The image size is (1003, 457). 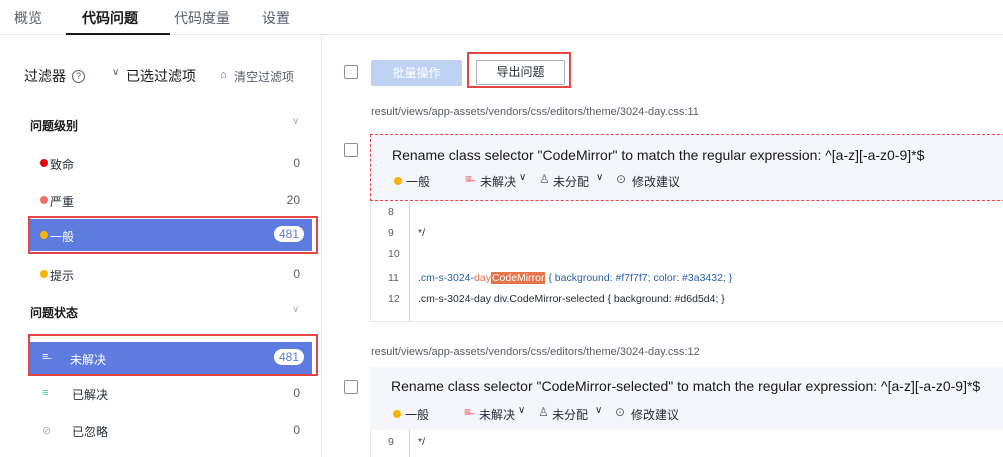 I want to click on level-label: 提示, so click(x=62, y=276).